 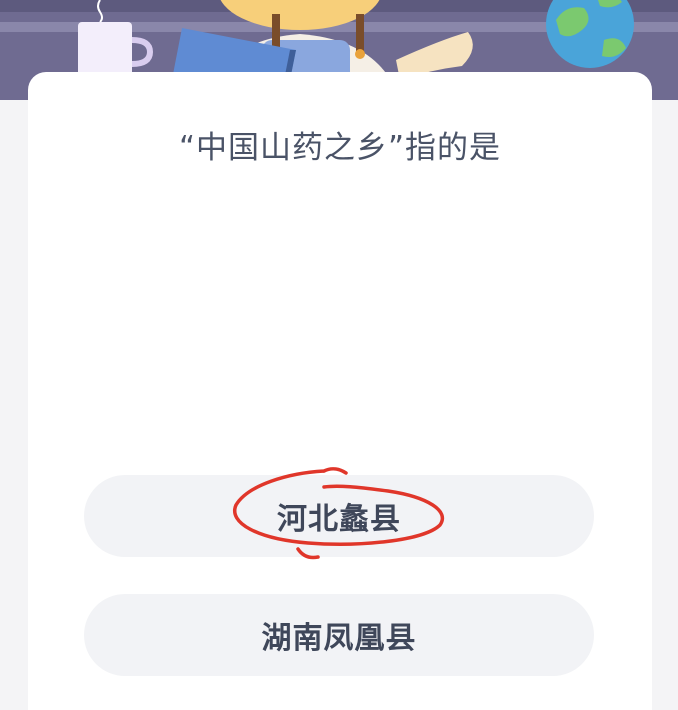 I want to click on steam-icon, so click(x=100, y=11).